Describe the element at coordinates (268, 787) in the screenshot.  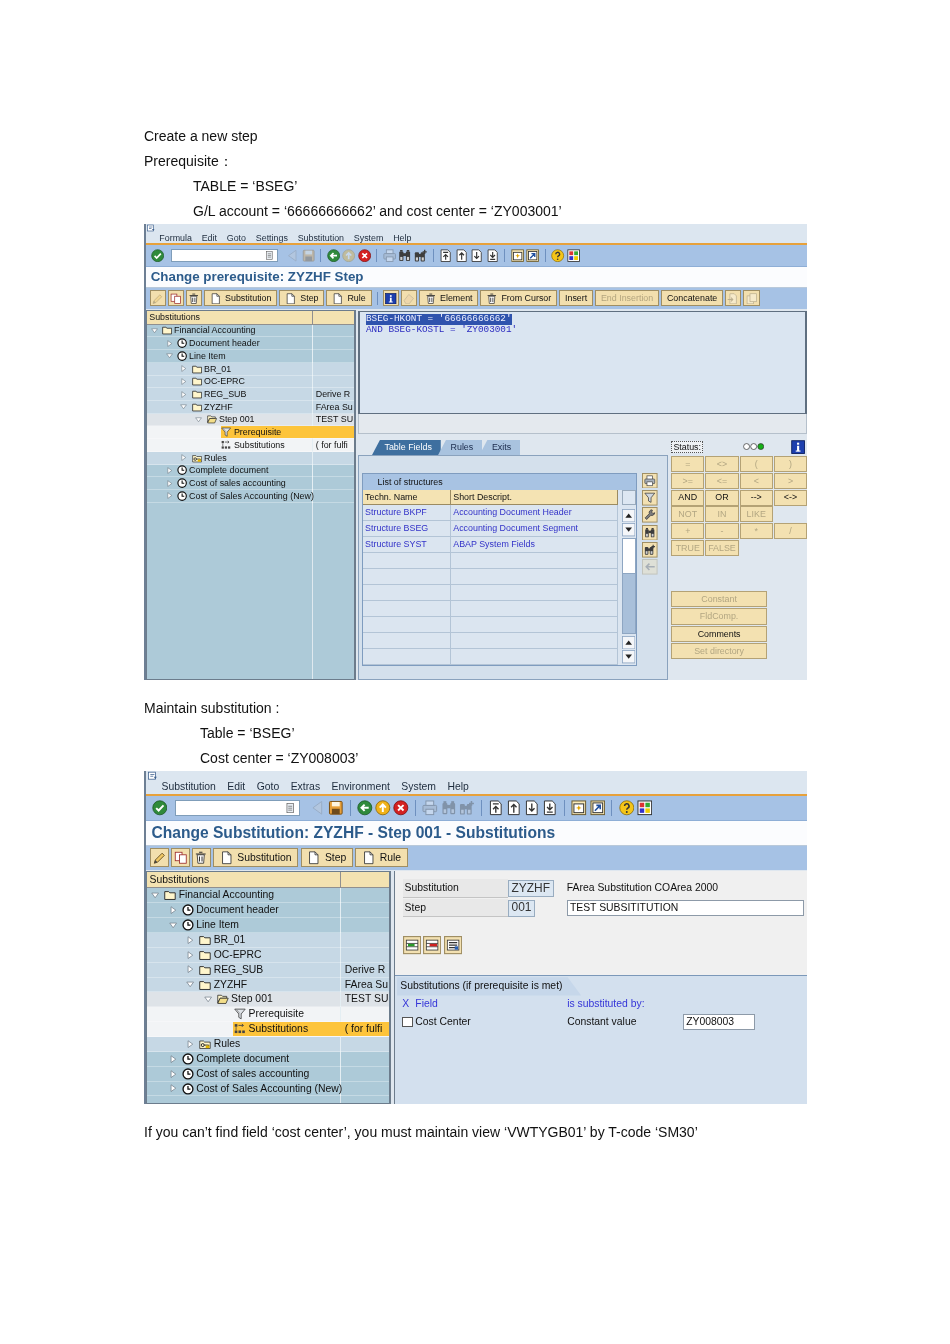
I see `menu-item: Goto` at that location.